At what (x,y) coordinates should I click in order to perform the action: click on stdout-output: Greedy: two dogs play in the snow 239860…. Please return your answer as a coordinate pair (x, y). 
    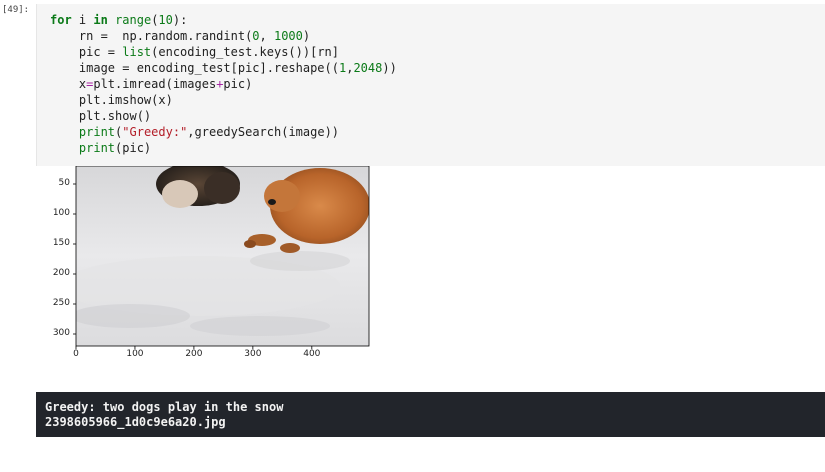
    Looking at the image, I should click on (430, 414).